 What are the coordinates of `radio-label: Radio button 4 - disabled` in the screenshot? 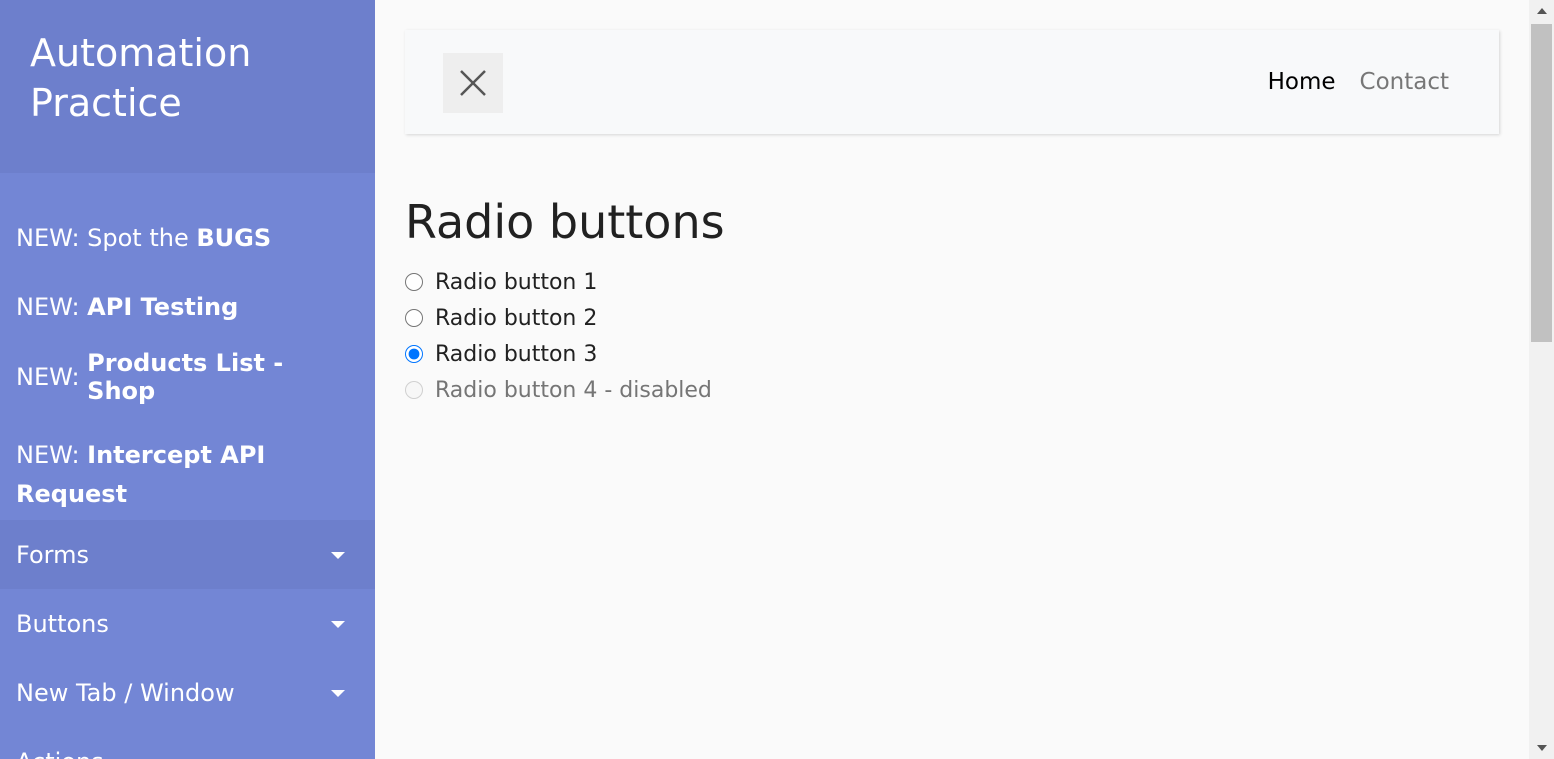 It's located at (573, 390).